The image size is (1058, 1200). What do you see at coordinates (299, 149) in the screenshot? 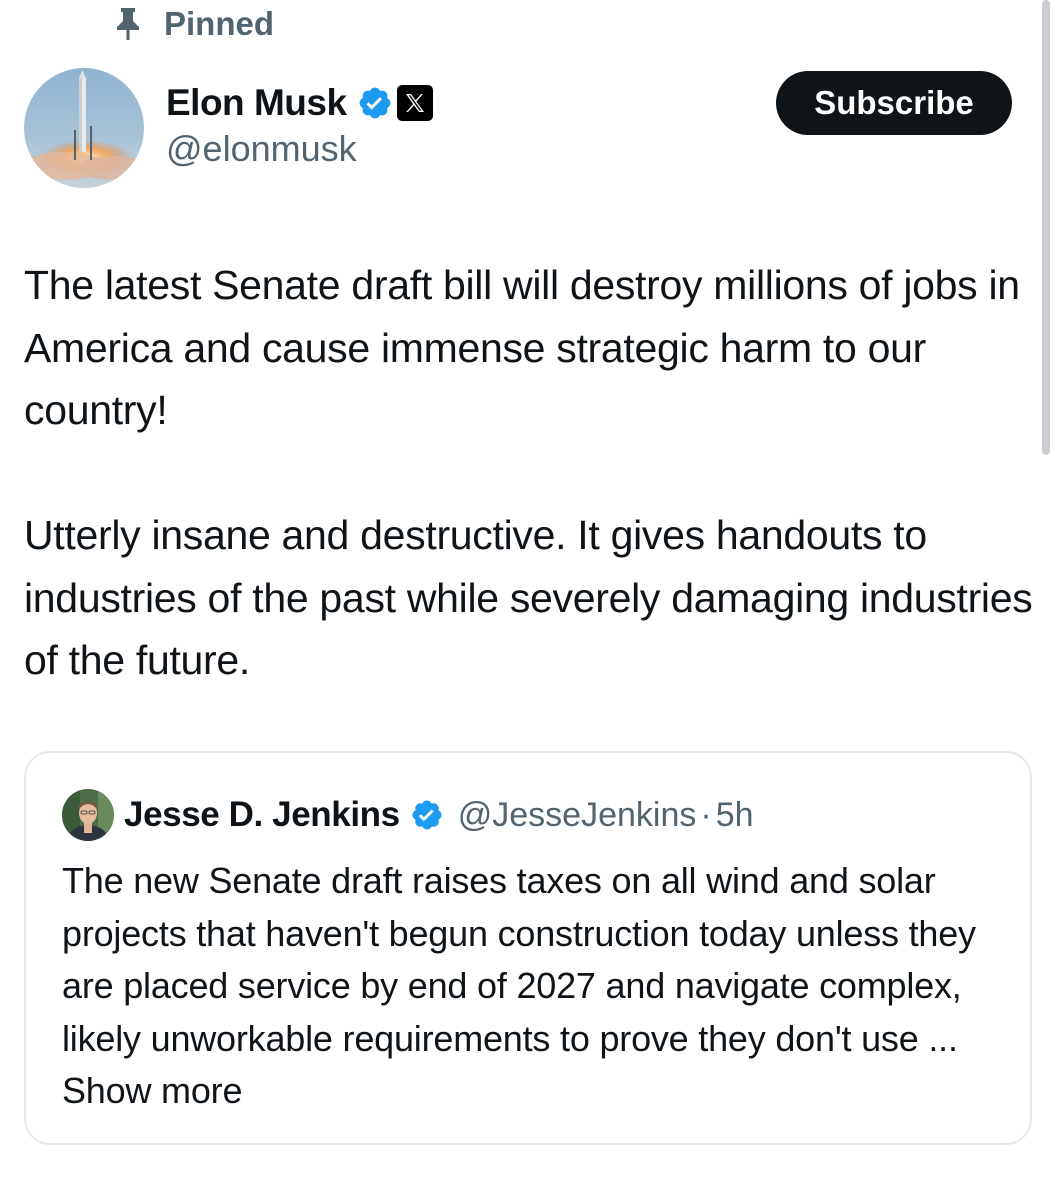
I see `author-handle: @elonmusk` at bounding box center [299, 149].